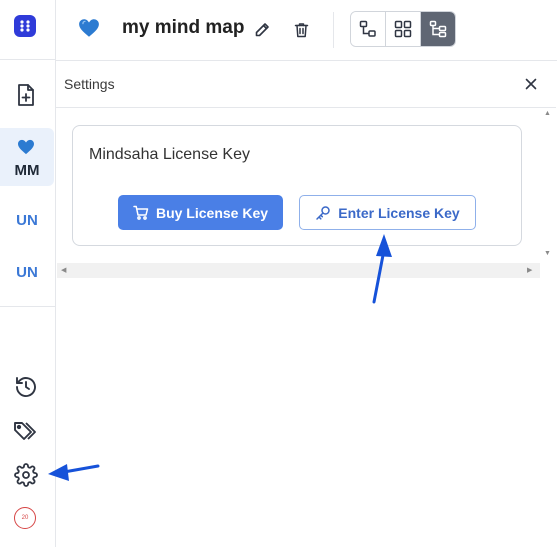 The image size is (557, 547). Describe the element at coordinates (81, 469) in the screenshot. I see `arrow-to-settings` at that location.